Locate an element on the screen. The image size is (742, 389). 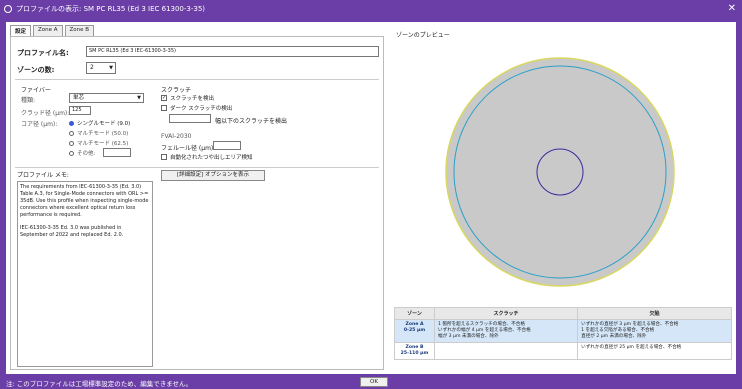
zones-count-label: ゾーンの数: is located at coordinates (36, 70).